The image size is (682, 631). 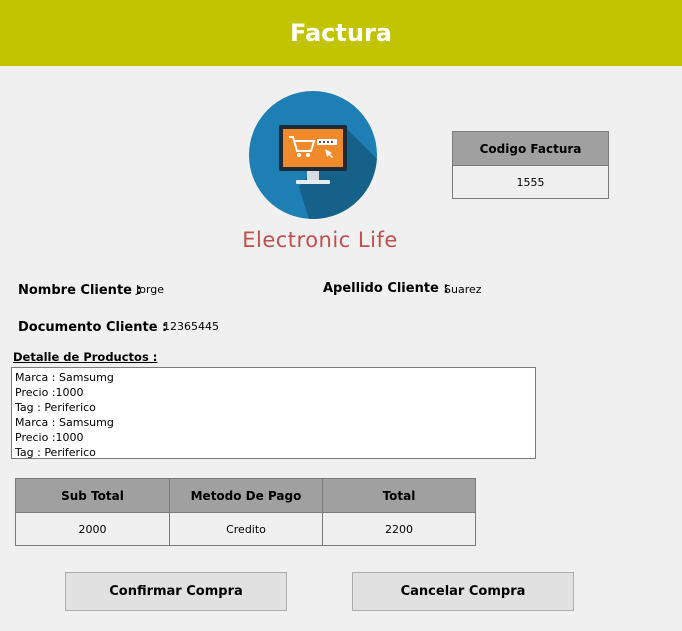 What do you see at coordinates (176, 591) in the screenshot?
I see `confirm-purchase-button: Confirmar Compra` at bounding box center [176, 591].